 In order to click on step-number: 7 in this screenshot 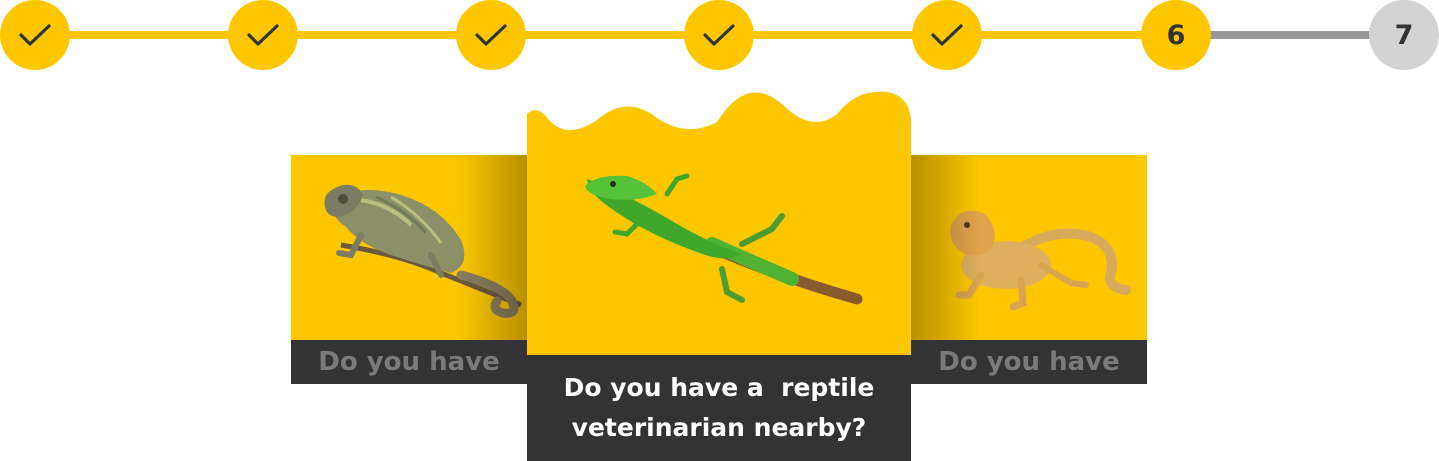, I will do `click(1404, 35)`.